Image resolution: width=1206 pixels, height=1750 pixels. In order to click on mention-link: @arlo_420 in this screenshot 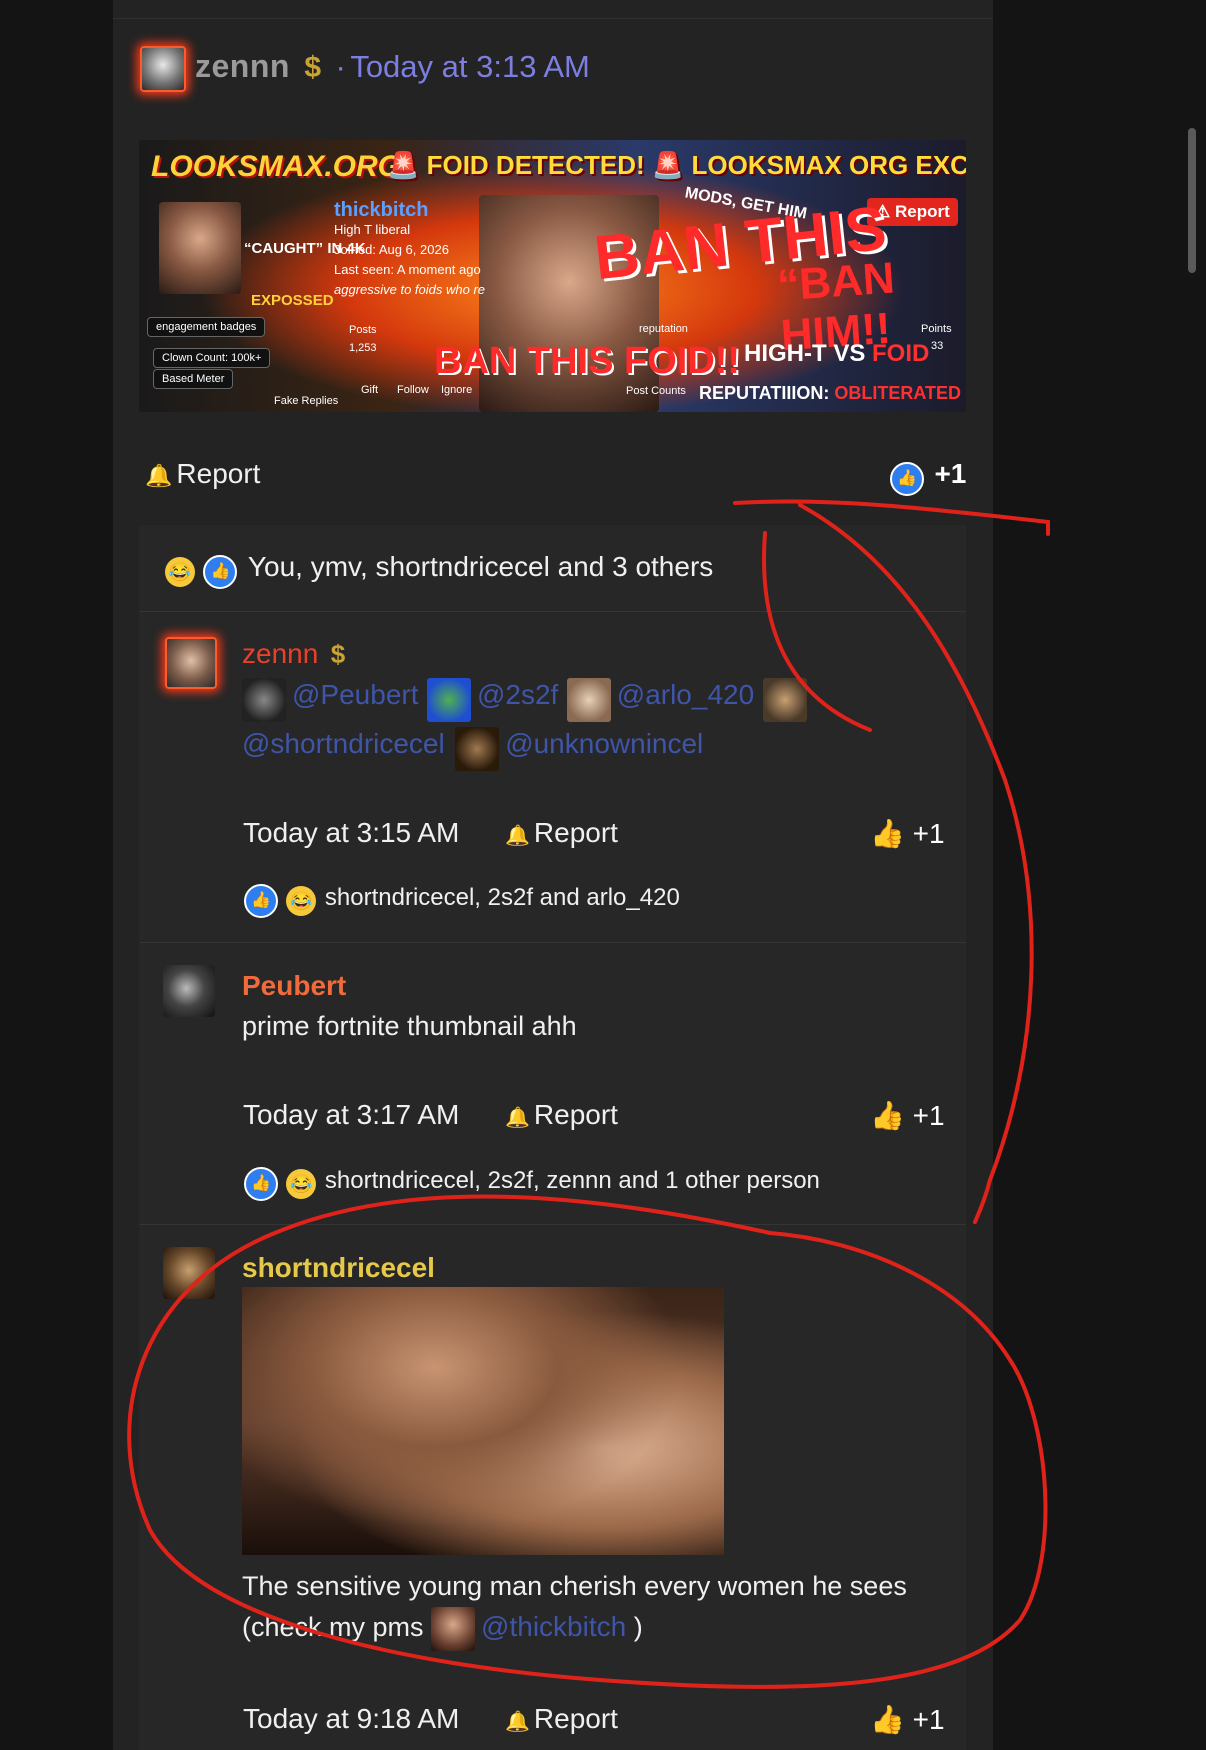, I will do `click(685, 694)`.